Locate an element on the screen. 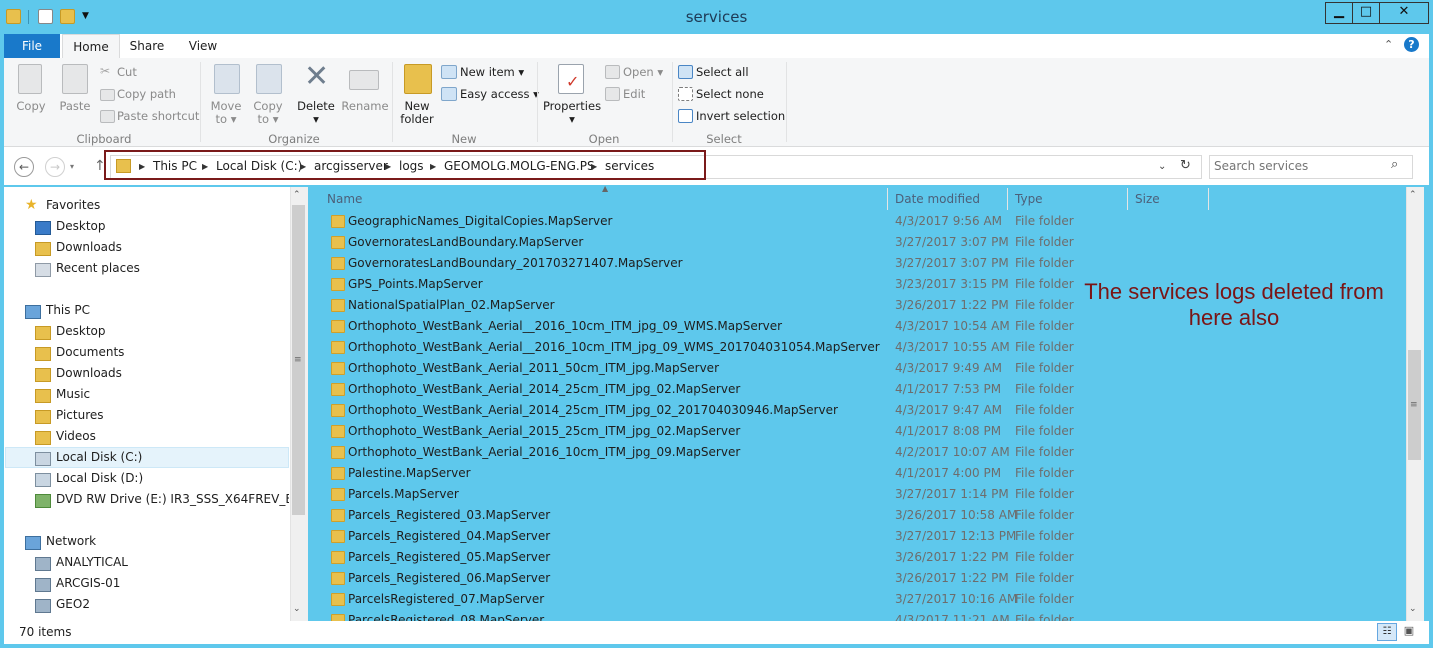 The image size is (1433, 648). back-button: ← is located at coordinates (24, 167).